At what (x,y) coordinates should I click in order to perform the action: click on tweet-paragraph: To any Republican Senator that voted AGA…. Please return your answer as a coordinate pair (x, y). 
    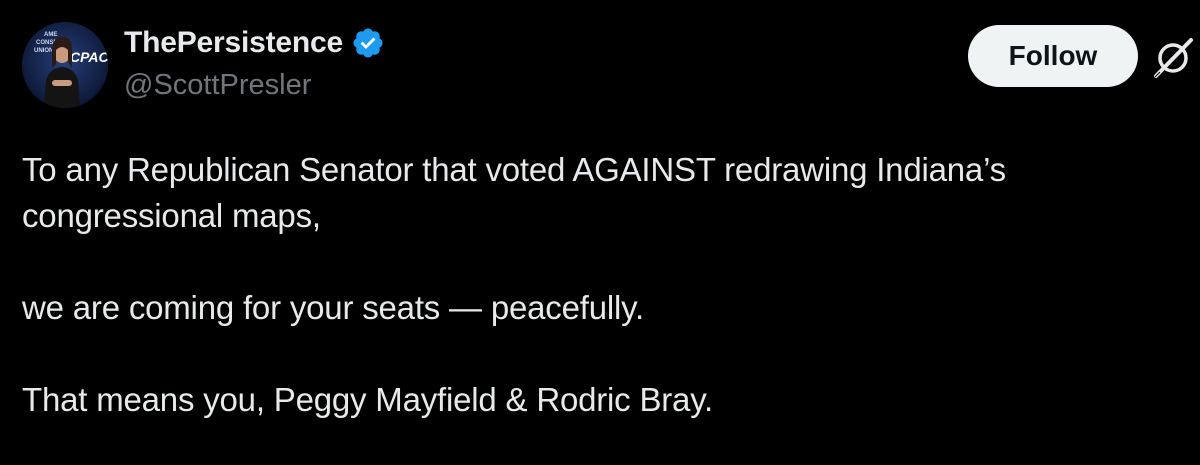
    Looking at the image, I should click on (514, 192).